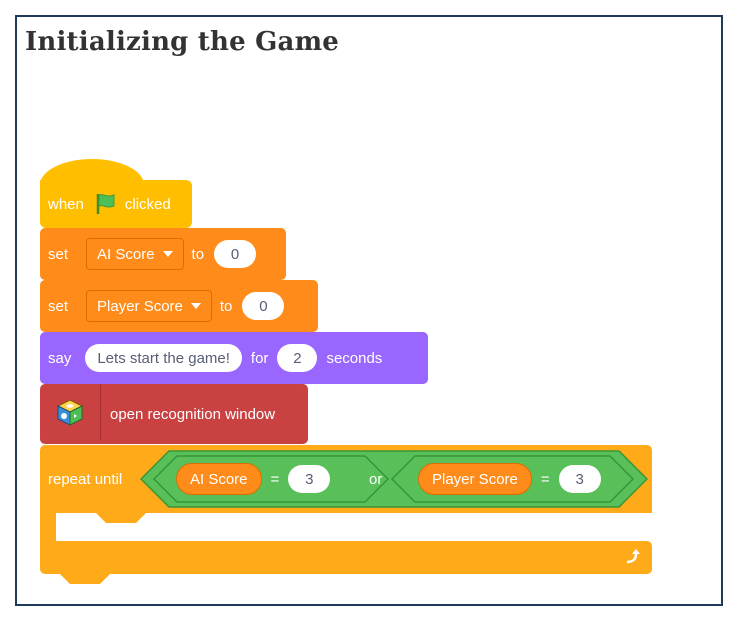  I want to click on loop-arrow-icon, so click(633, 559).